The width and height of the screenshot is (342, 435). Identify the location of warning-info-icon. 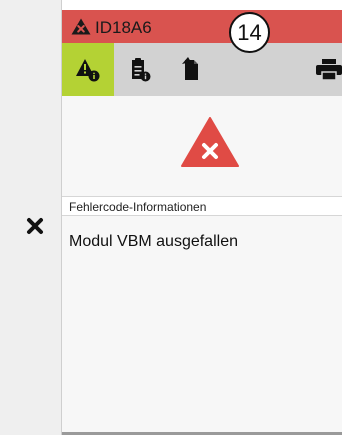
(88, 69).